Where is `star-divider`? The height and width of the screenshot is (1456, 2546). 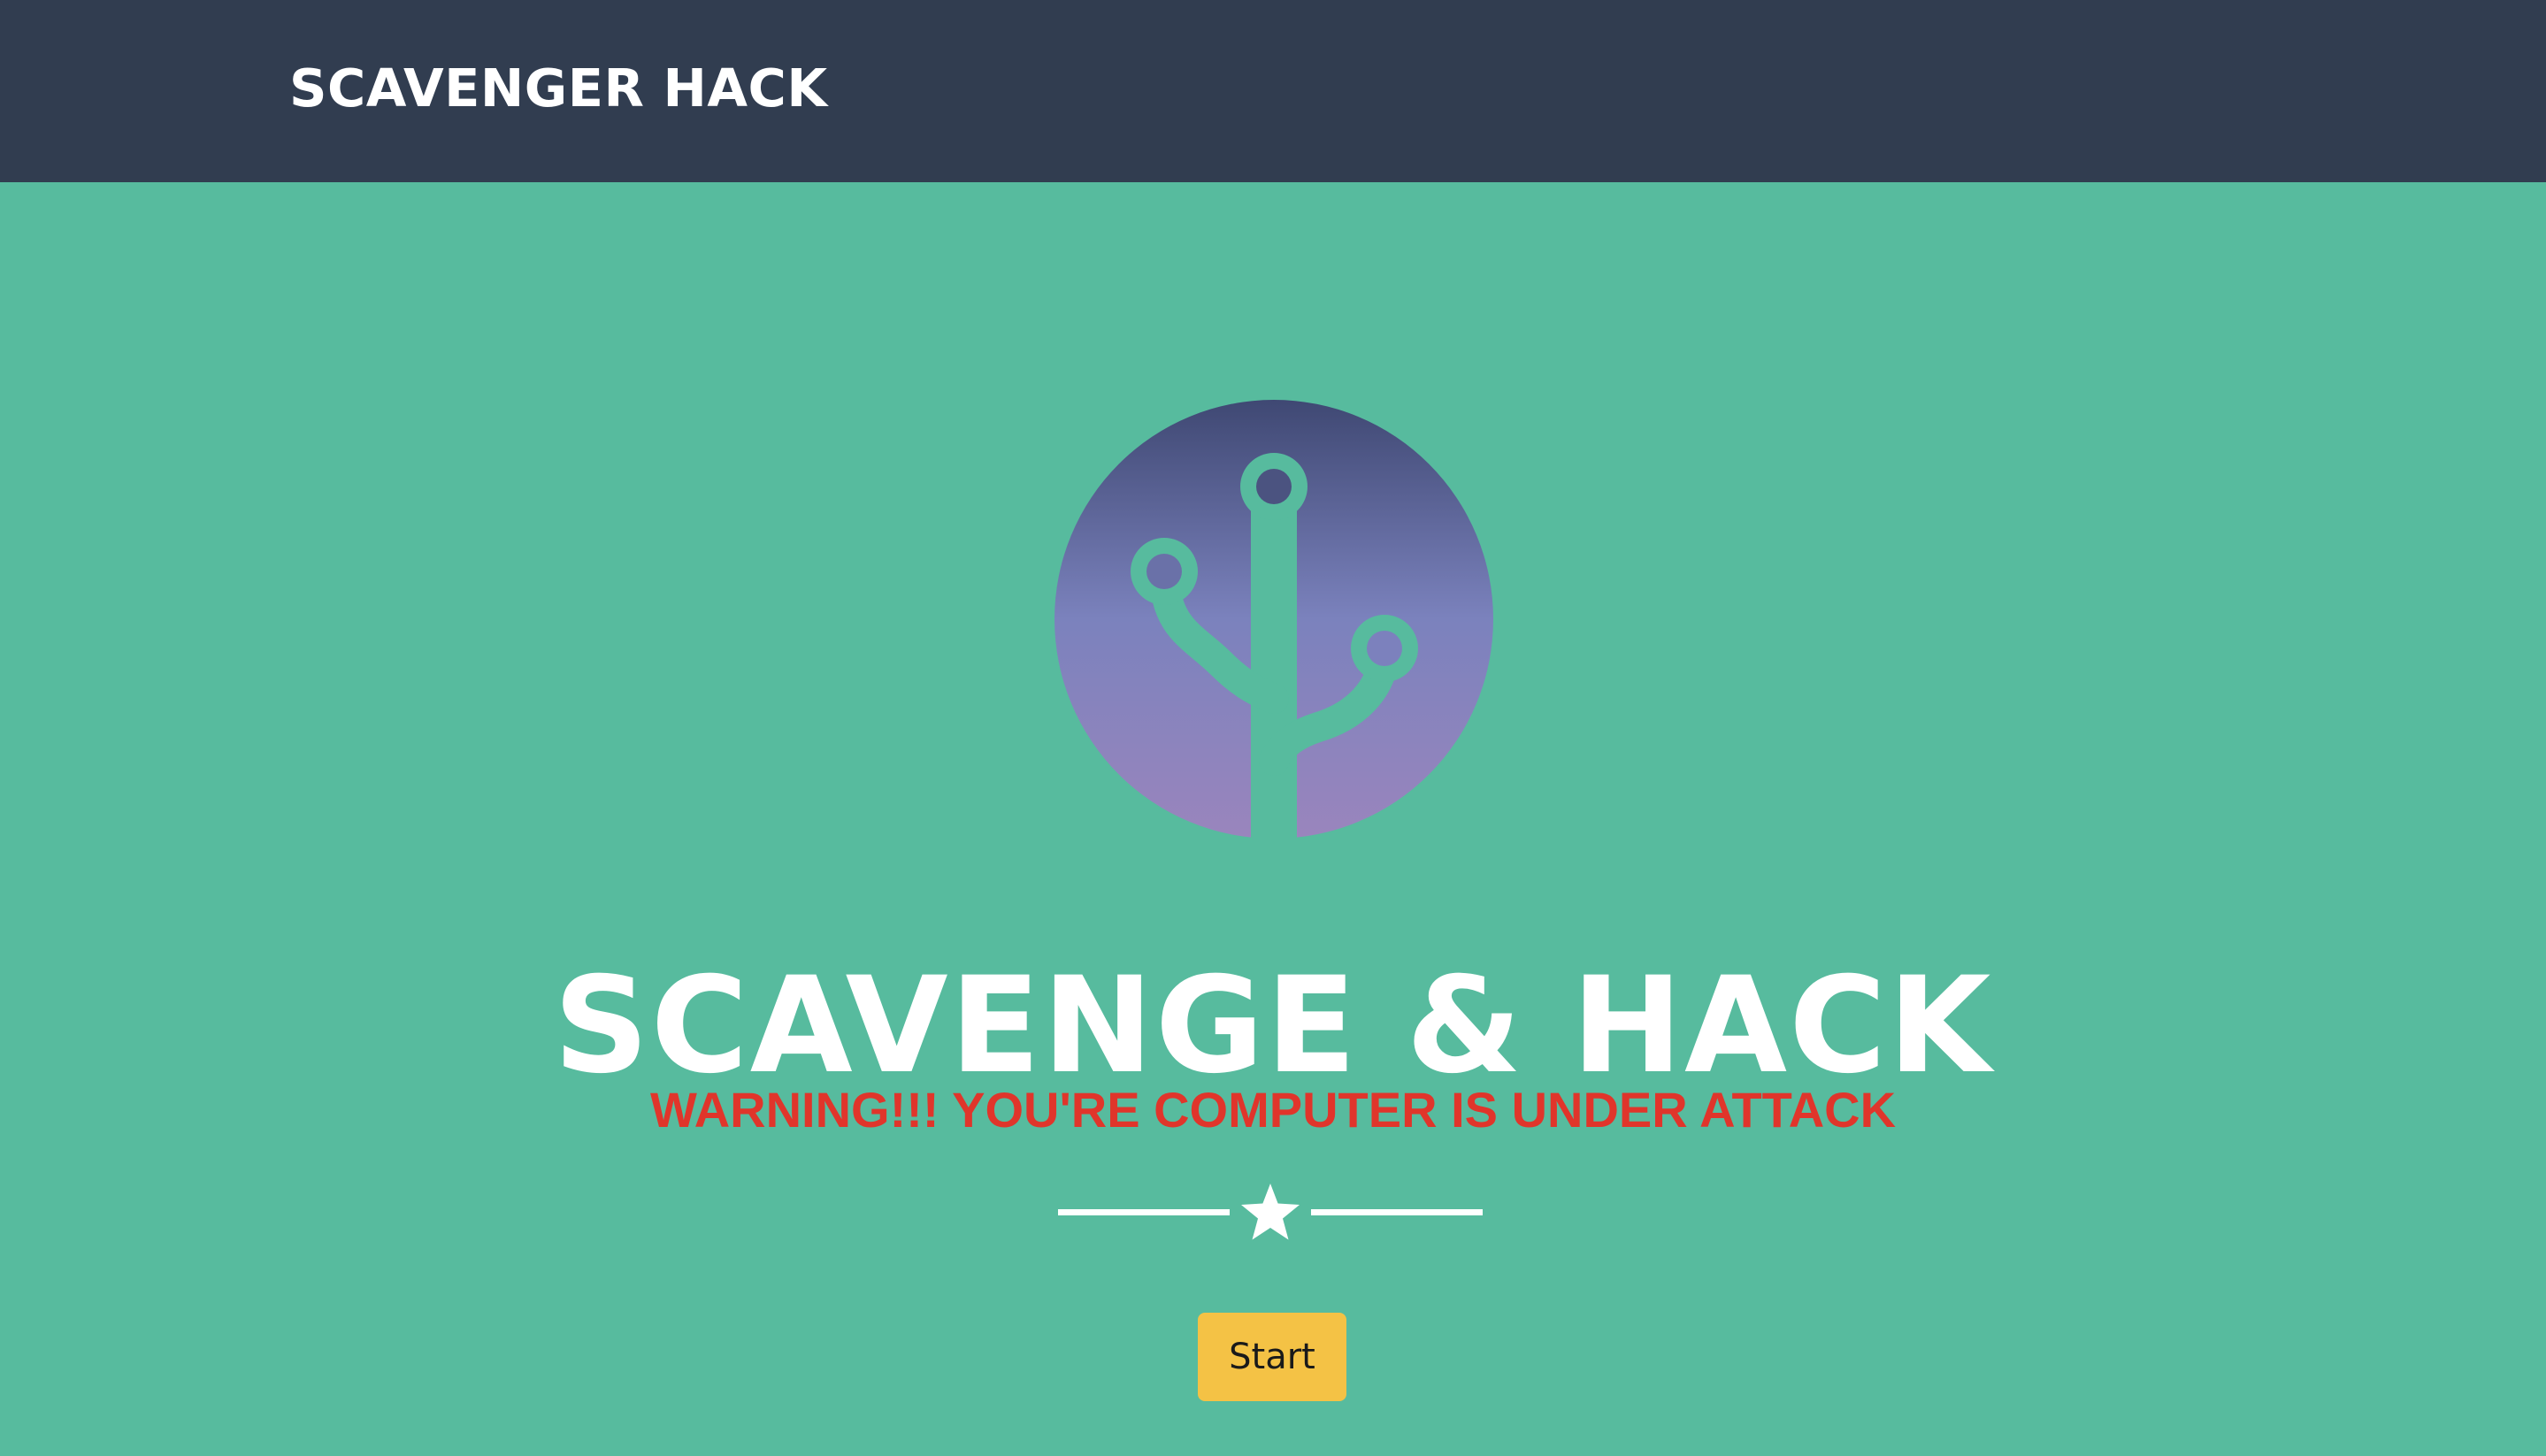 star-divider is located at coordinates (1270, 1211).